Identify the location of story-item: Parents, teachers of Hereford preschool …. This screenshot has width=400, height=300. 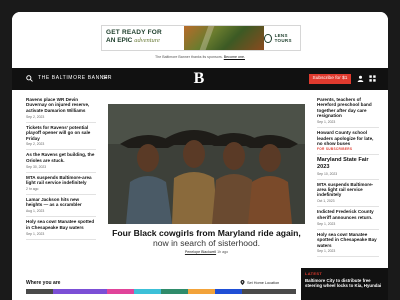
(348, 112).